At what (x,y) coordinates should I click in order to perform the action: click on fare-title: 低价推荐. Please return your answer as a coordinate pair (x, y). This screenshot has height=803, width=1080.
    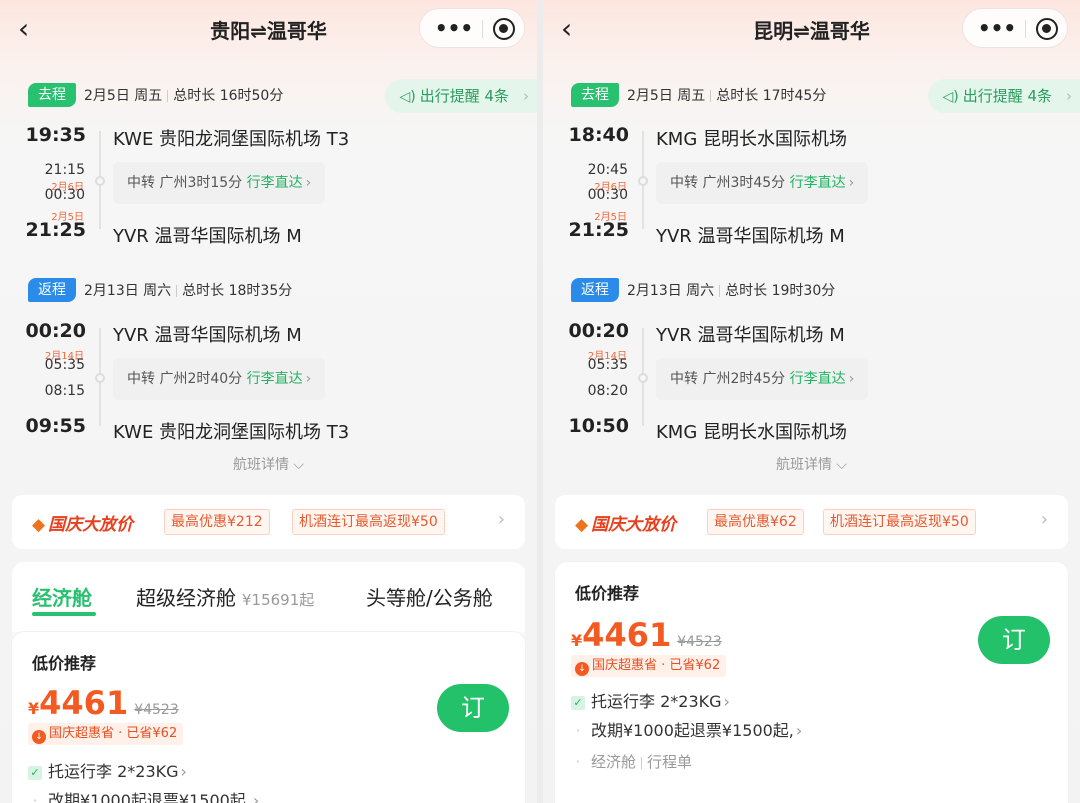
    Looking at the image, I should click on (607, 593).